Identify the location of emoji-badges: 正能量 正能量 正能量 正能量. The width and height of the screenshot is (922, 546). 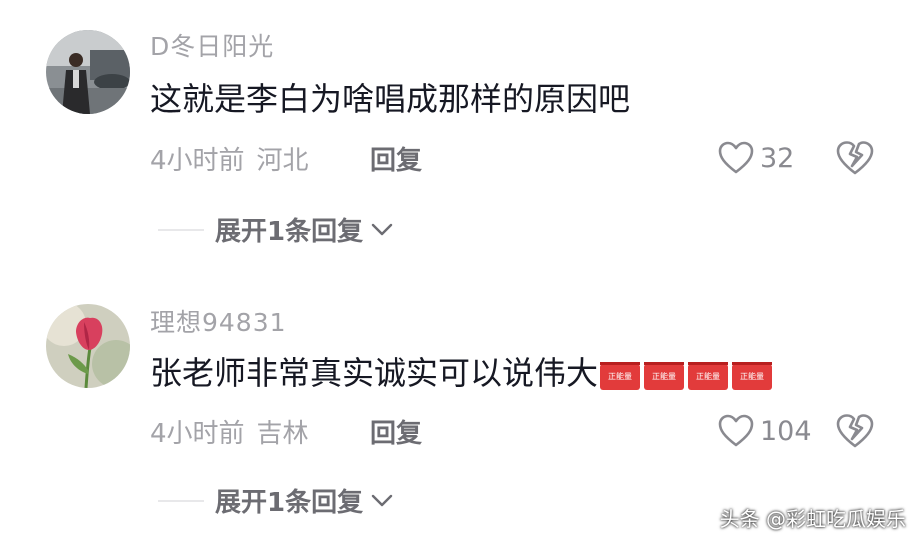
(688, 375).